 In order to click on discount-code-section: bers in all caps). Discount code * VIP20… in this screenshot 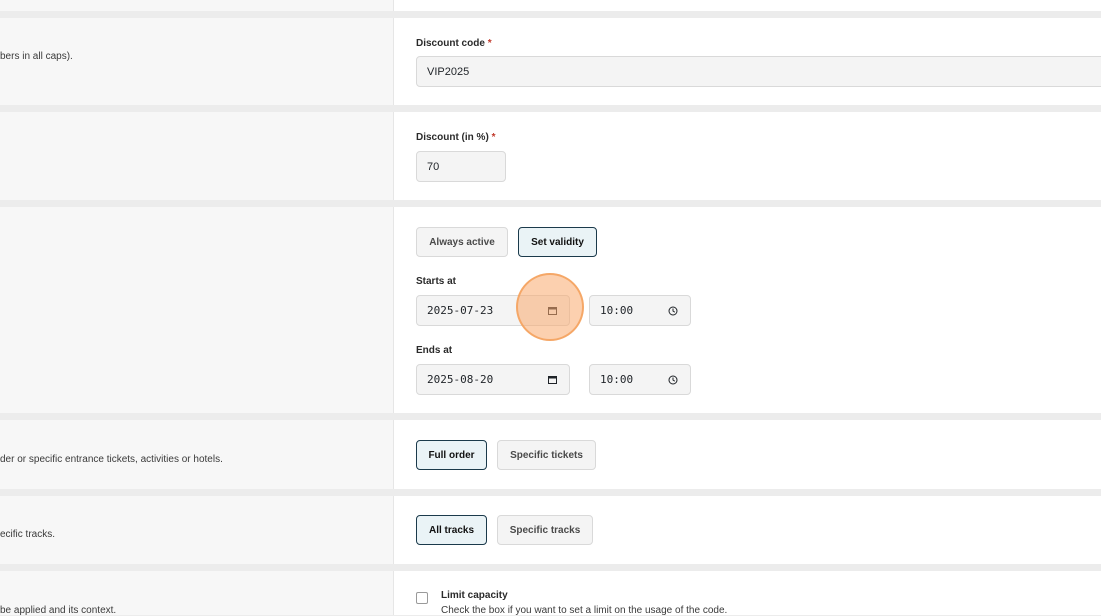, I will do `click(550, 61)`.